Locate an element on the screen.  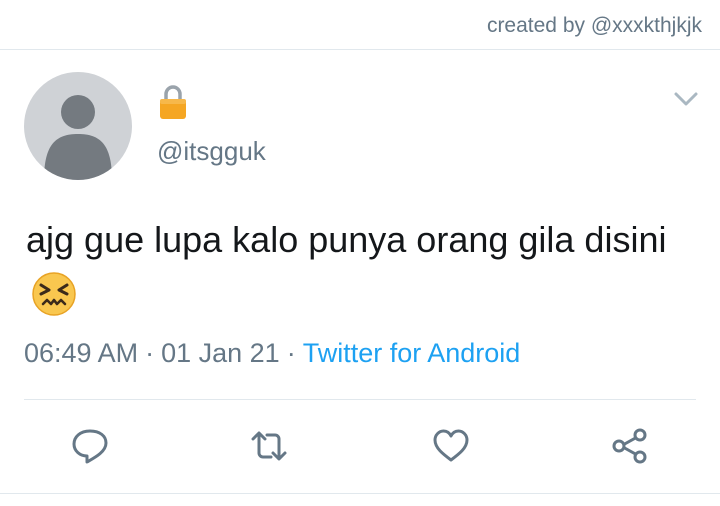
share-button is located at coordinates (630, 446).